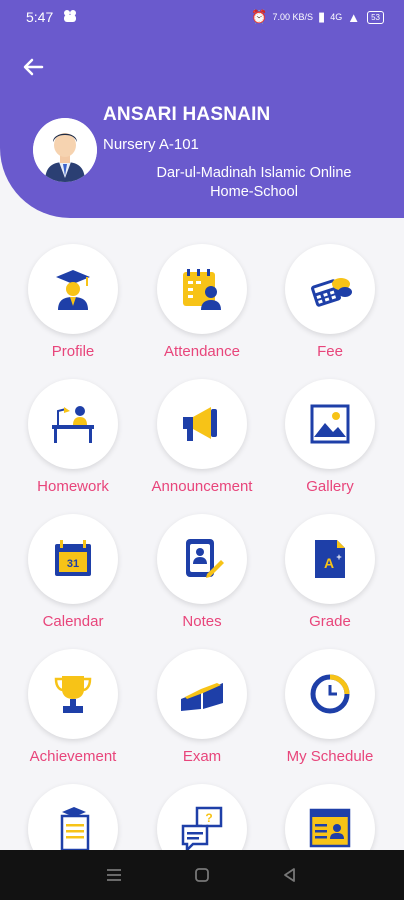 Image resolution: width=404 pixels, height=900 pixels. I want to click on image-icon, so click(330, 424).